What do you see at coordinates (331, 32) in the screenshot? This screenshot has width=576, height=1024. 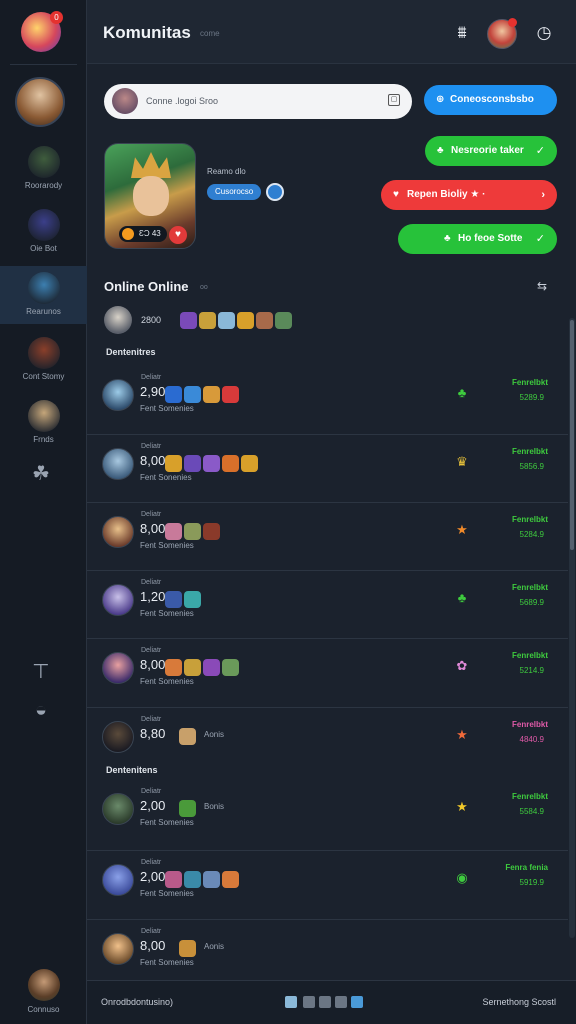 I see `header: Komunitas come ⩩ ◷` at bounding box center [331, 32].